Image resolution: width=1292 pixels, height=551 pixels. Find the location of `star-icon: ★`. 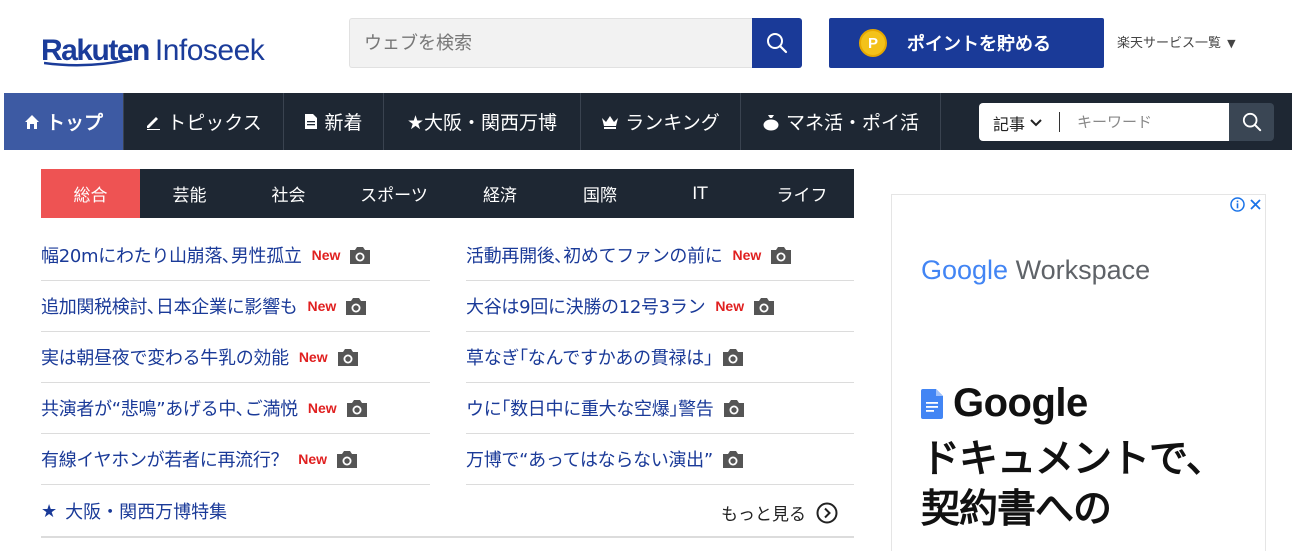

star-icon: ★ is located at coordinates (49, 511).